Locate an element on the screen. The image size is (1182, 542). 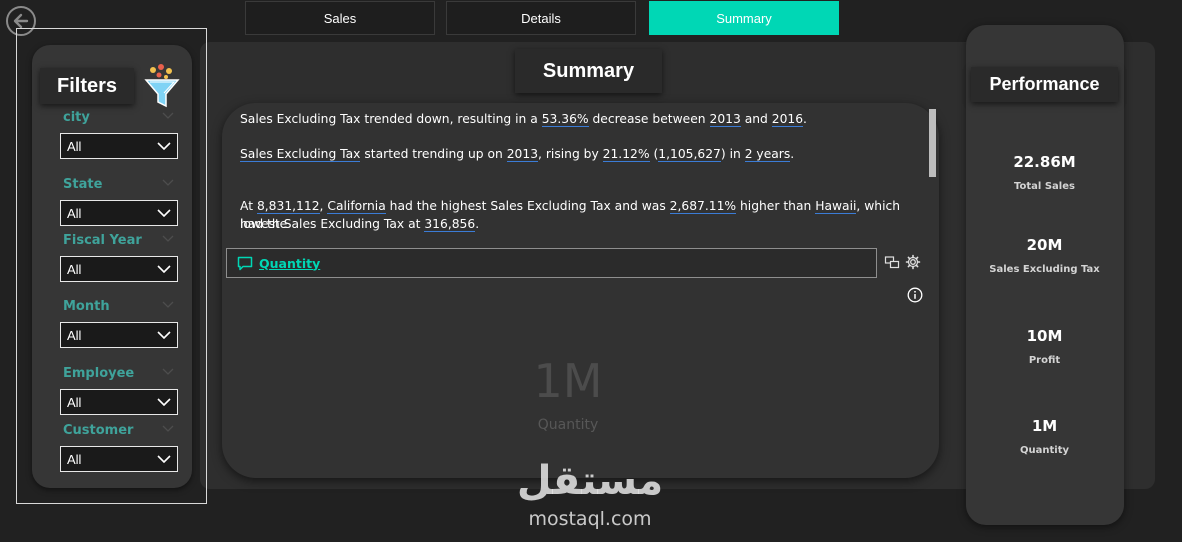
convert-visual-icon is located at coordinates (892, 262).